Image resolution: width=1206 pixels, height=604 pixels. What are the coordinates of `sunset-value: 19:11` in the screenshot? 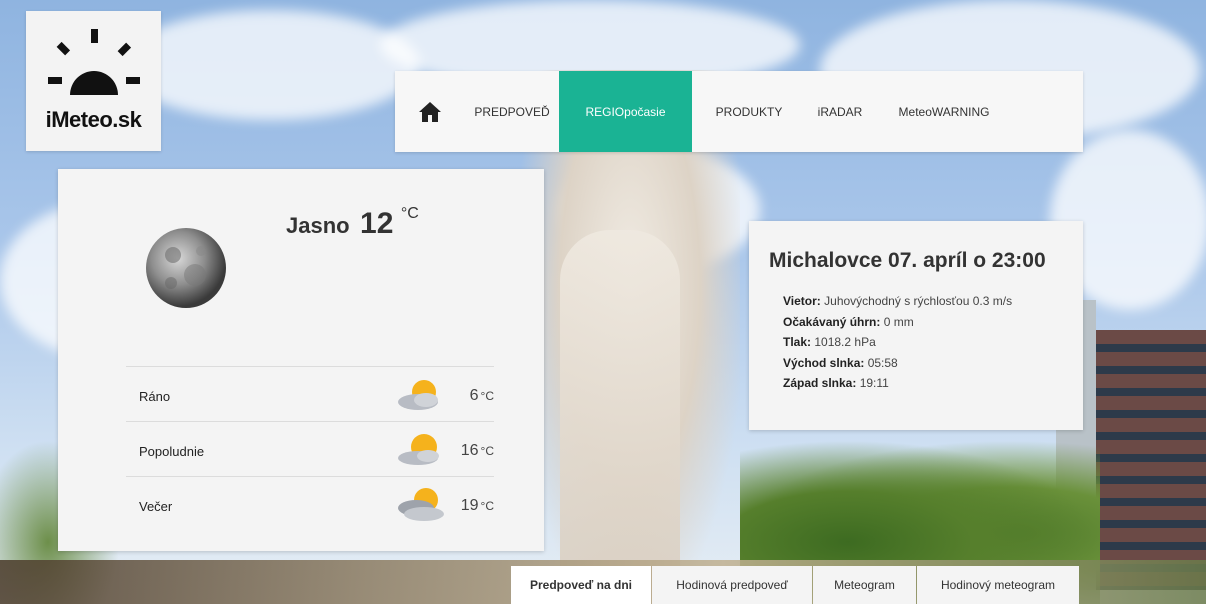 It's located at (874, 383).